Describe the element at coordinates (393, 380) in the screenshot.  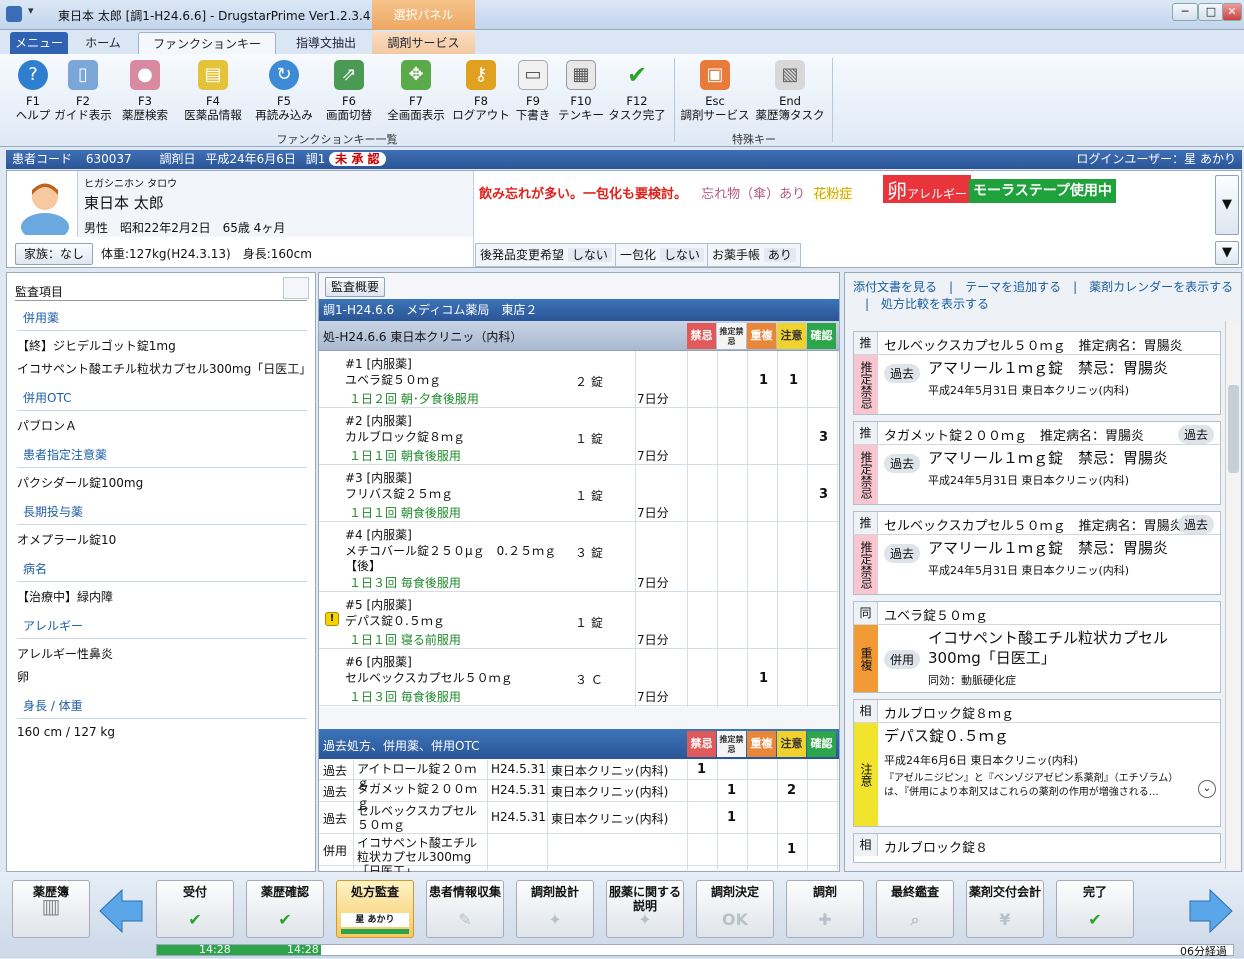
I see `rx-drug: ユベラ錠５０ｍｇ` at that location.